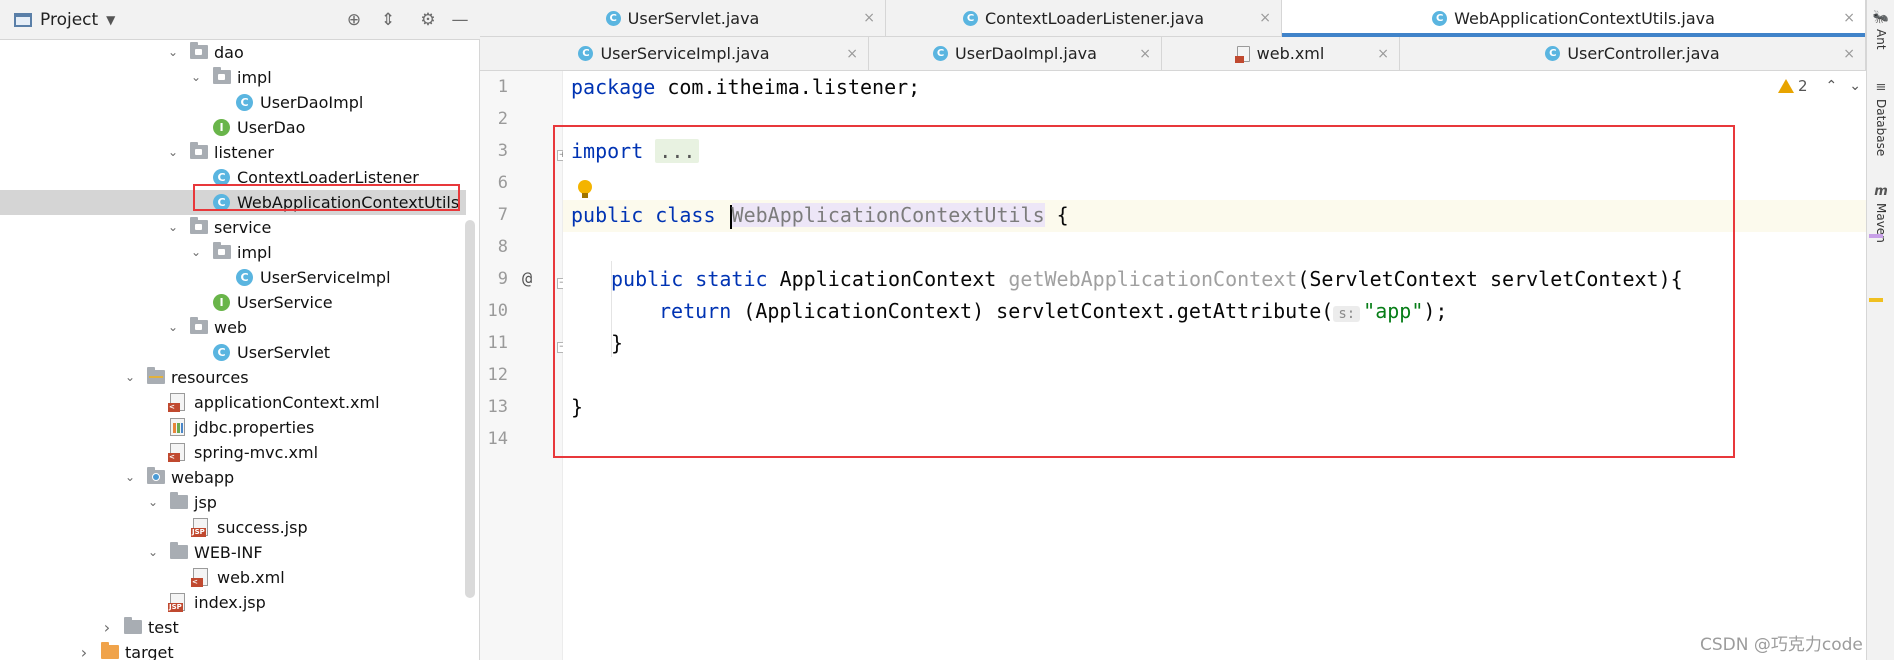 This screenshot has width=1894, height=660. Describe the element at coordinates (1819, 86) in the screenshot. I see `inspection-widget: 2 ⌃ ⌄` at that location.